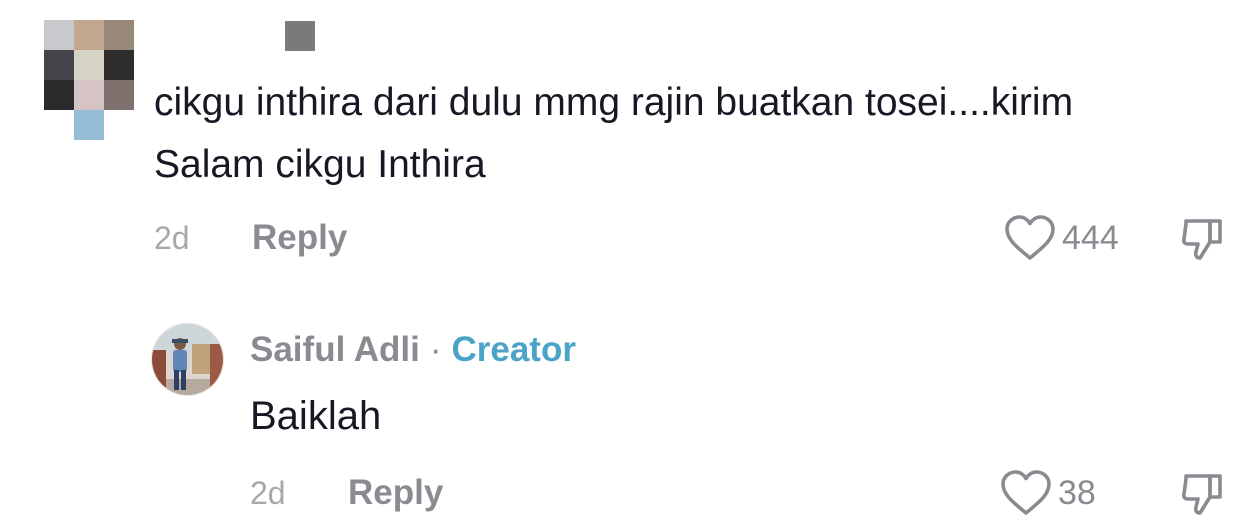 The image size is (1252, 523). What do you see at coordinates (316, 416) in the screenshot?
I see `reply-text: Baiklah` at bounding box center [316, 416].